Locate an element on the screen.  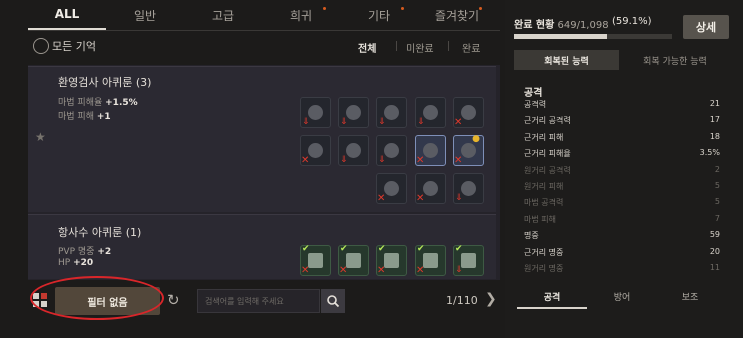
ability-name: 근거리 명중 is located at coordinates (544, 252).